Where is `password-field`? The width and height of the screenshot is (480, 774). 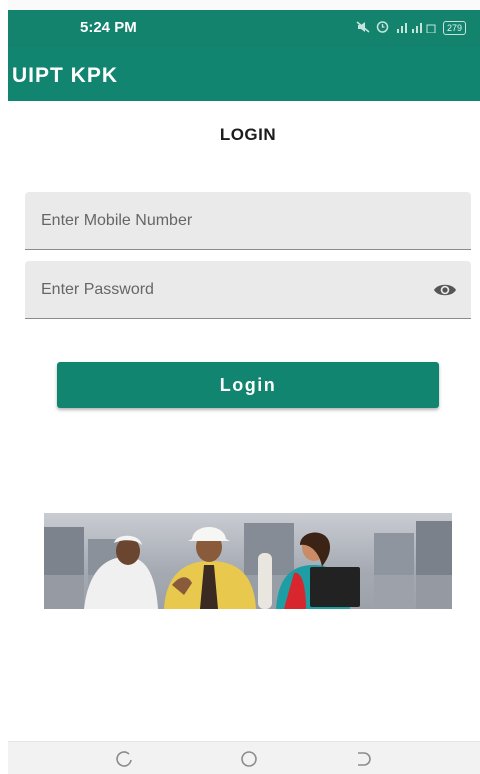
password-field is located at coordinates (248, 290).